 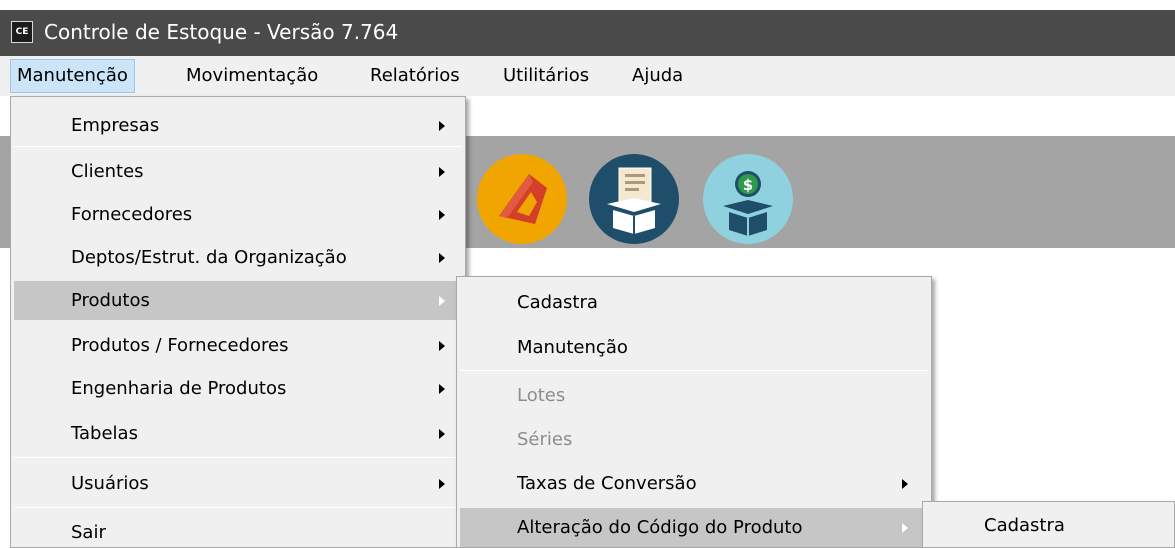 I want to click on menu-item-label: Sair, so click(x=88, y=532).